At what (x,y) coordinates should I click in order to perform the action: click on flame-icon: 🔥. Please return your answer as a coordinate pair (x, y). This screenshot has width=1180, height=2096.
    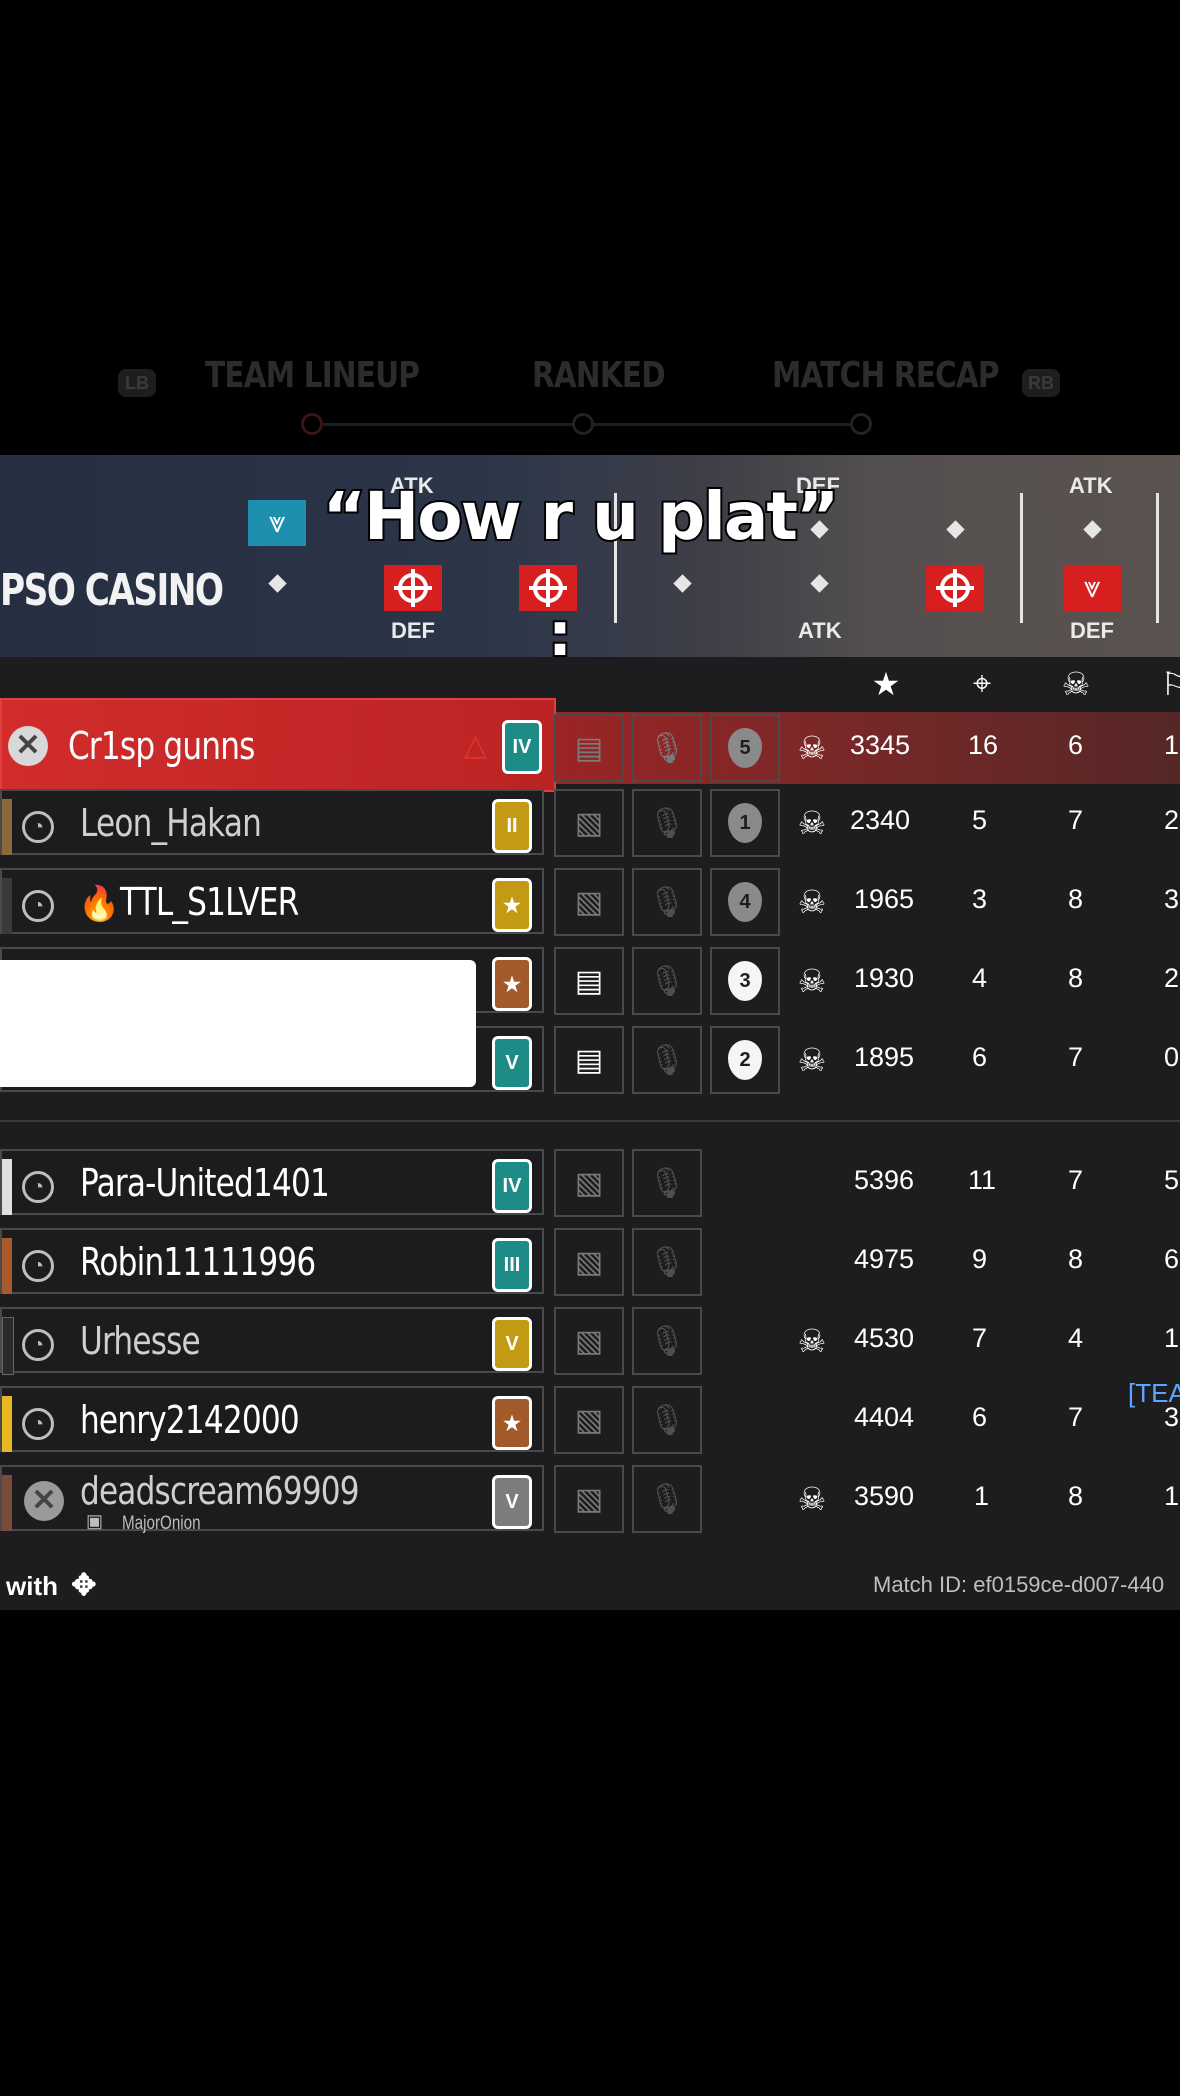
    Looking at the image, I should click on (99, 904).